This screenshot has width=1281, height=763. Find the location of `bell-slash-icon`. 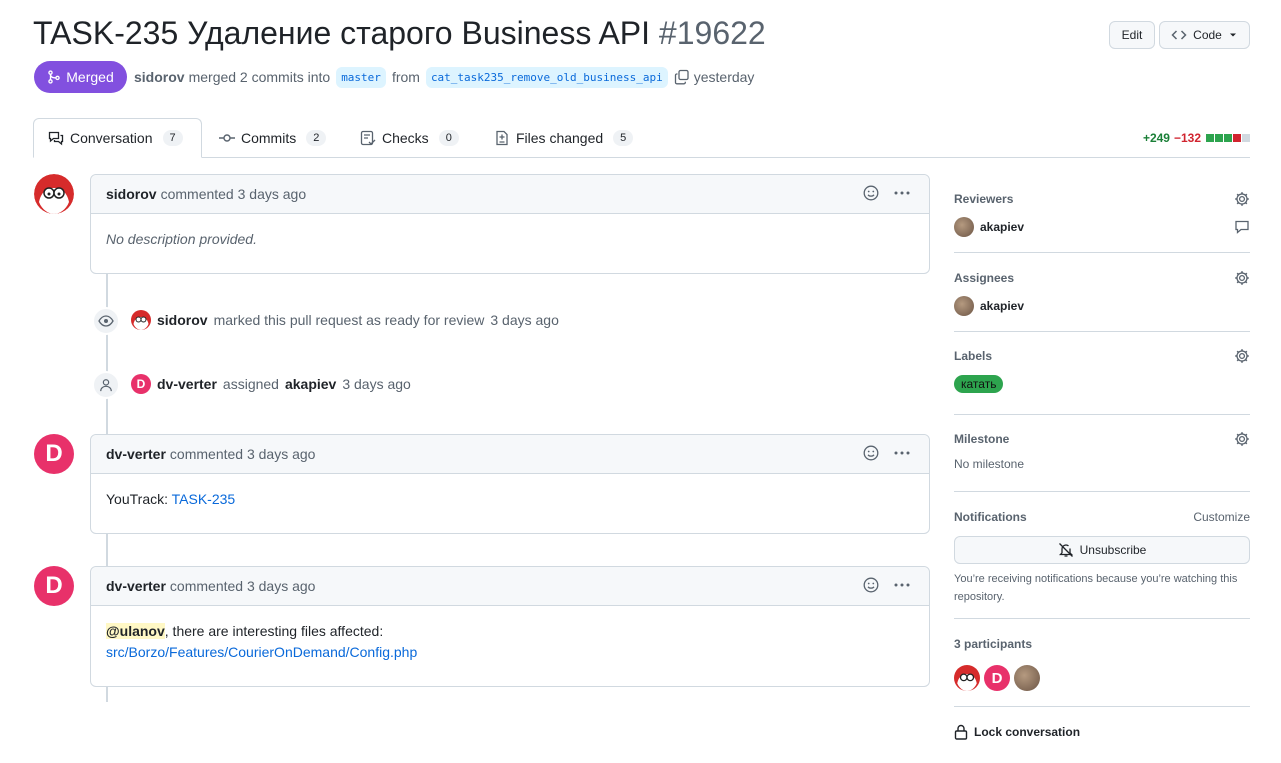

bell-slash-icon is located at coordinates (1065, 550).